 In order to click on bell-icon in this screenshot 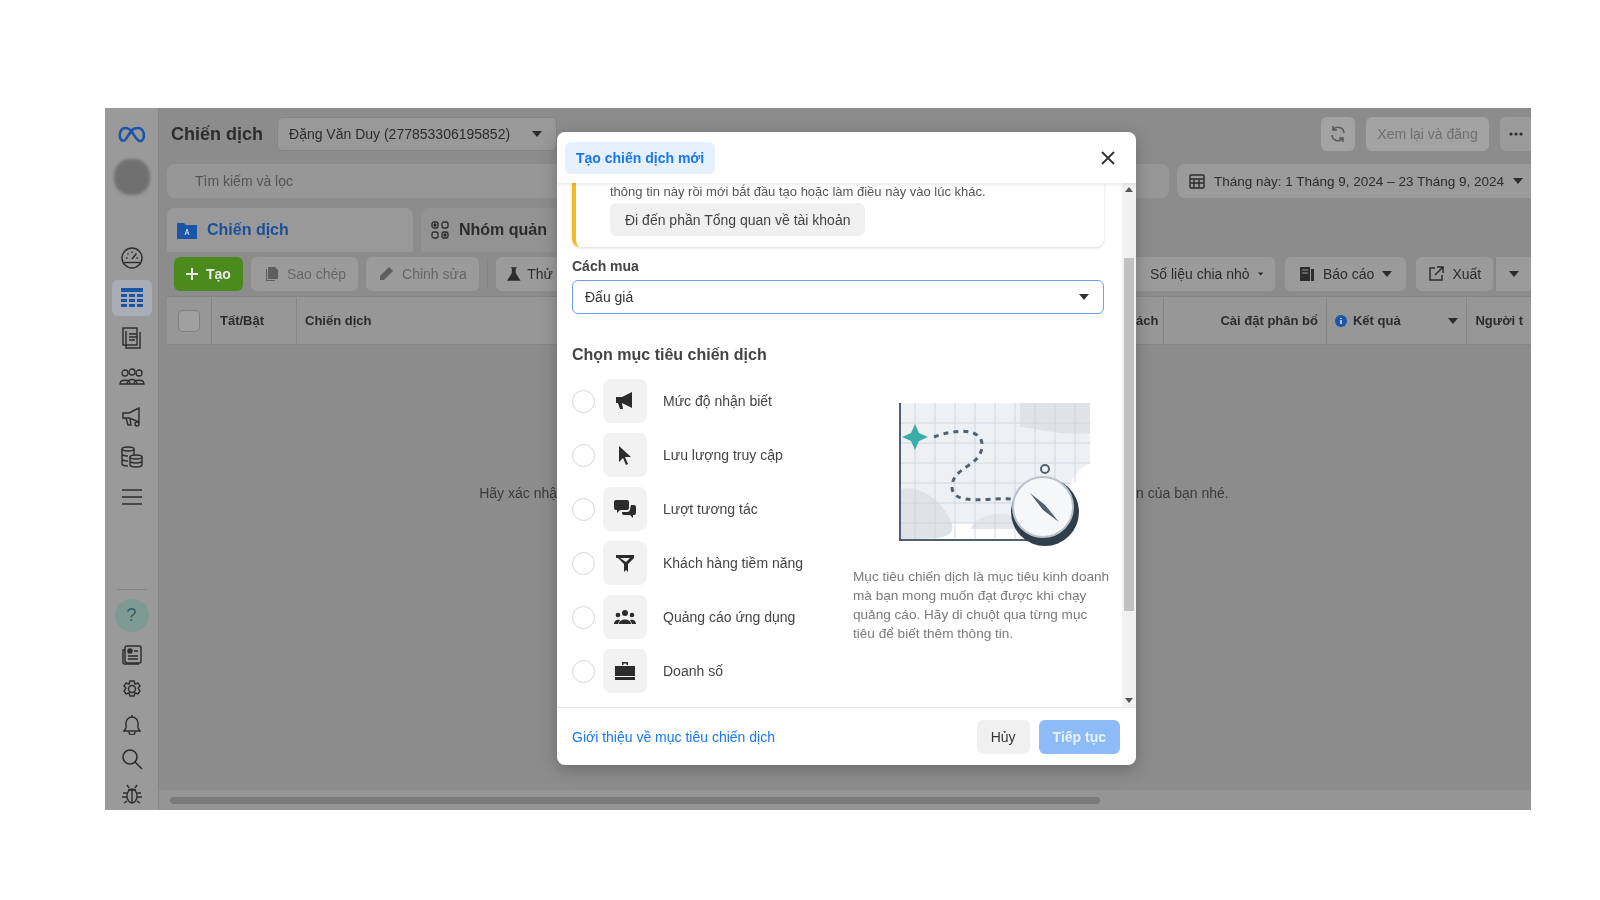, I will do `click(131, 724)`.